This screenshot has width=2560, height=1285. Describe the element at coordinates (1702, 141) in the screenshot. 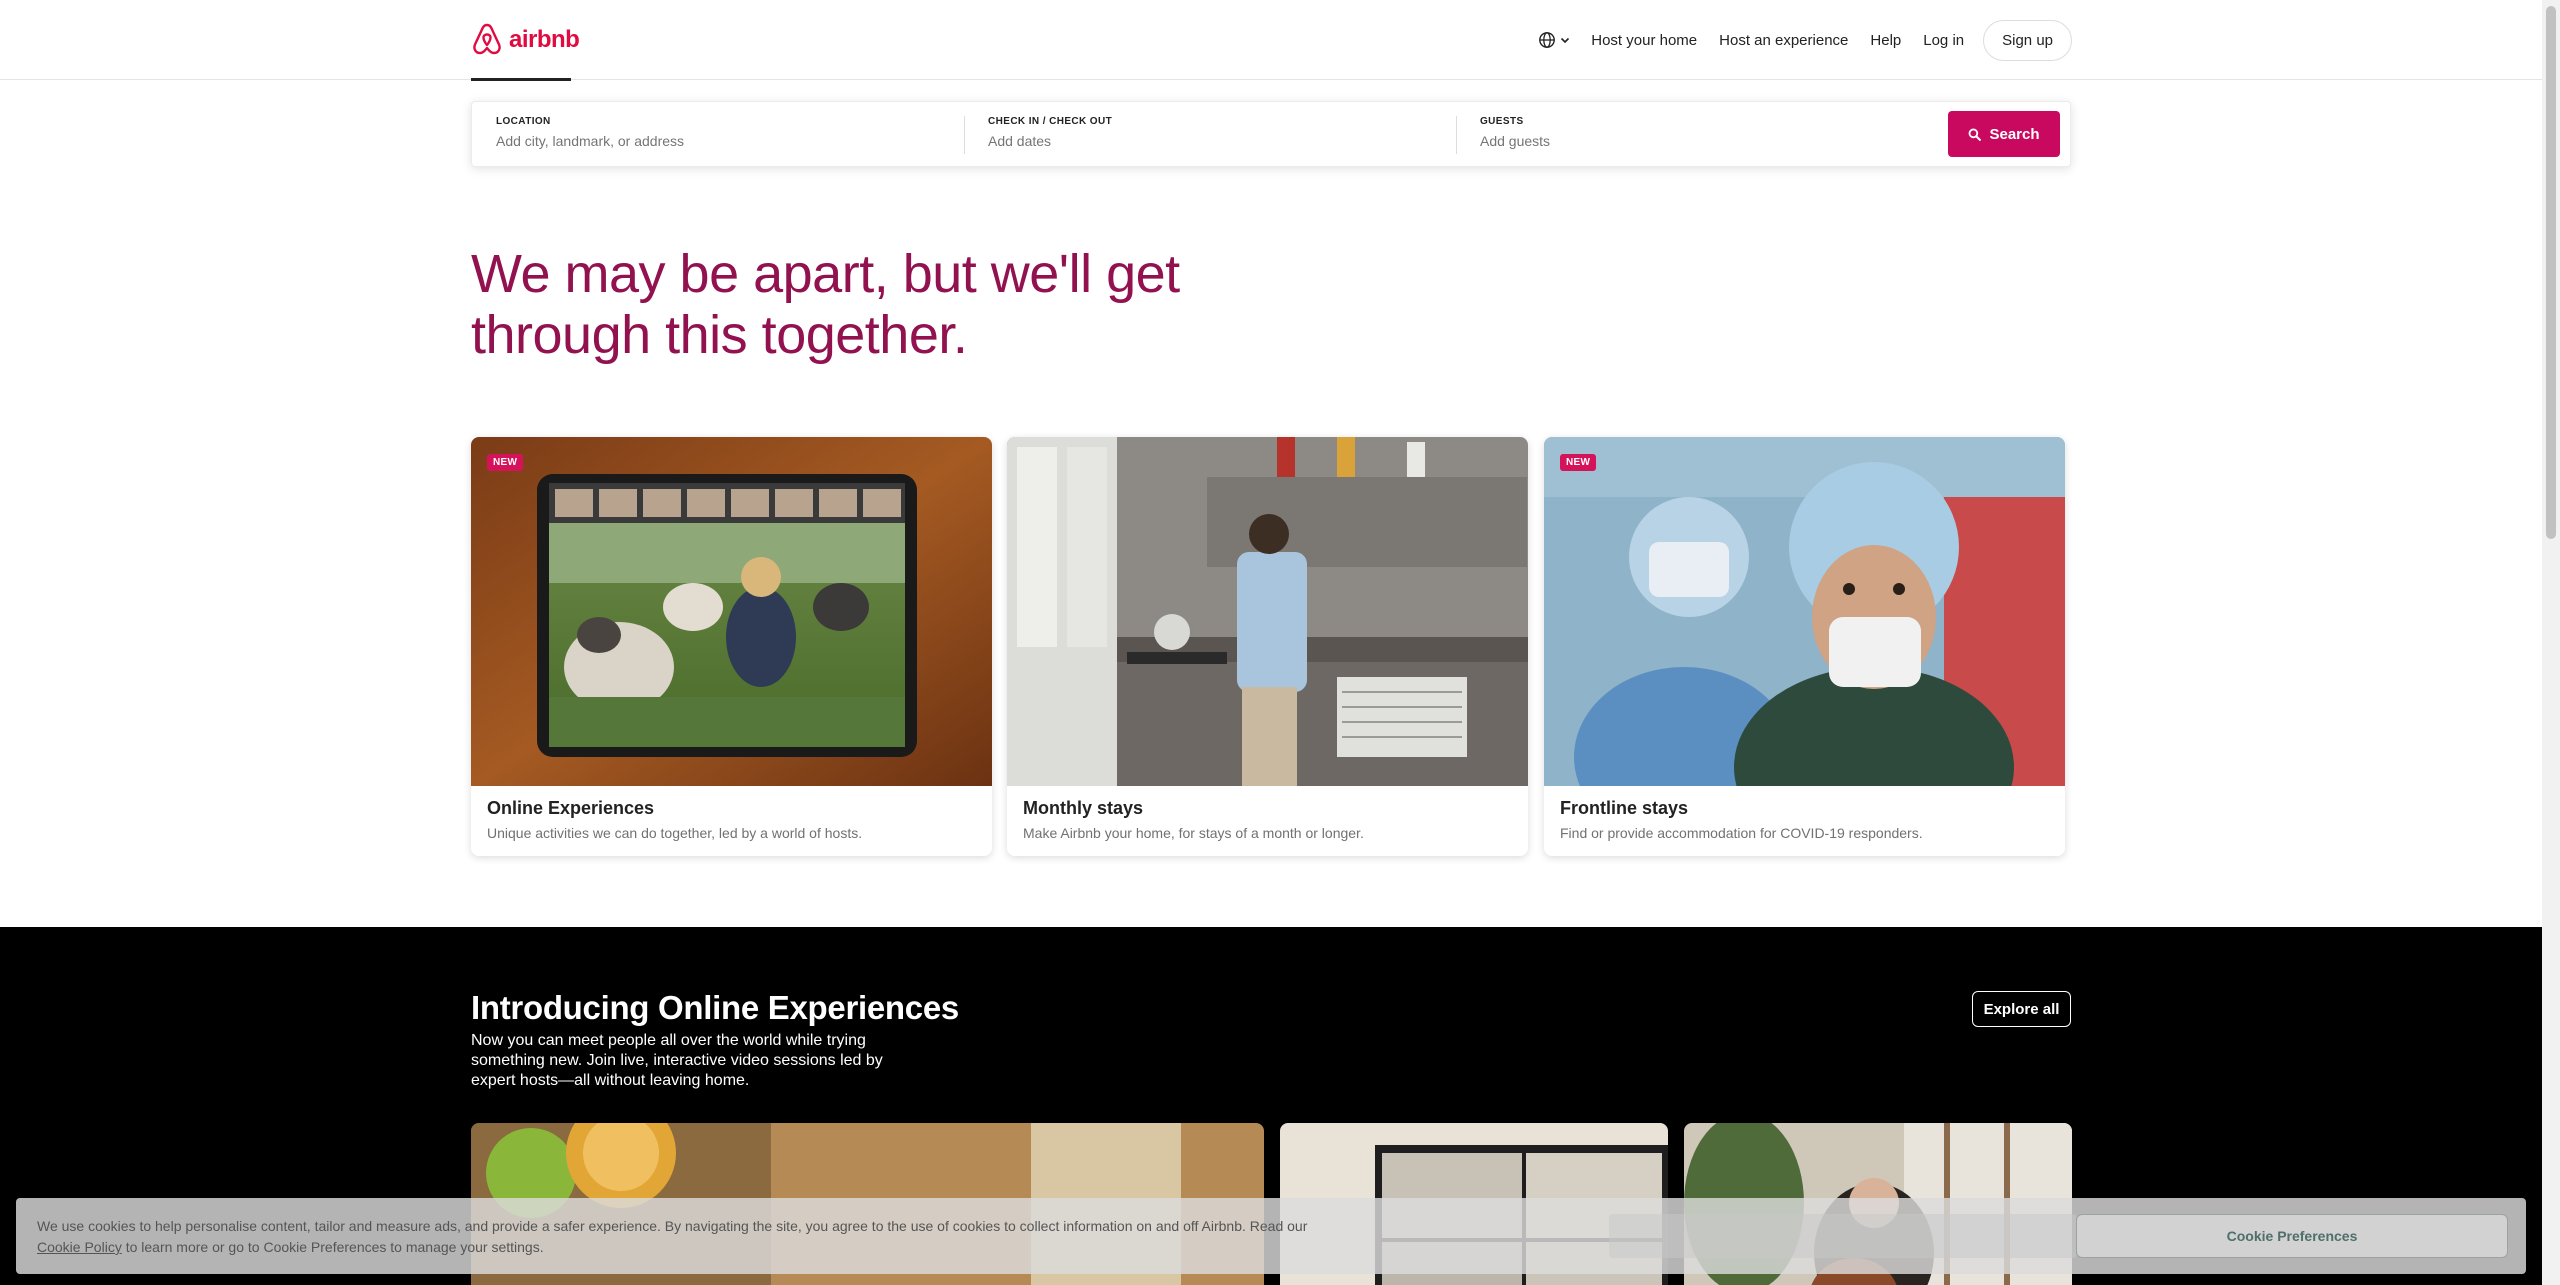

I see `guests-input` at that location.